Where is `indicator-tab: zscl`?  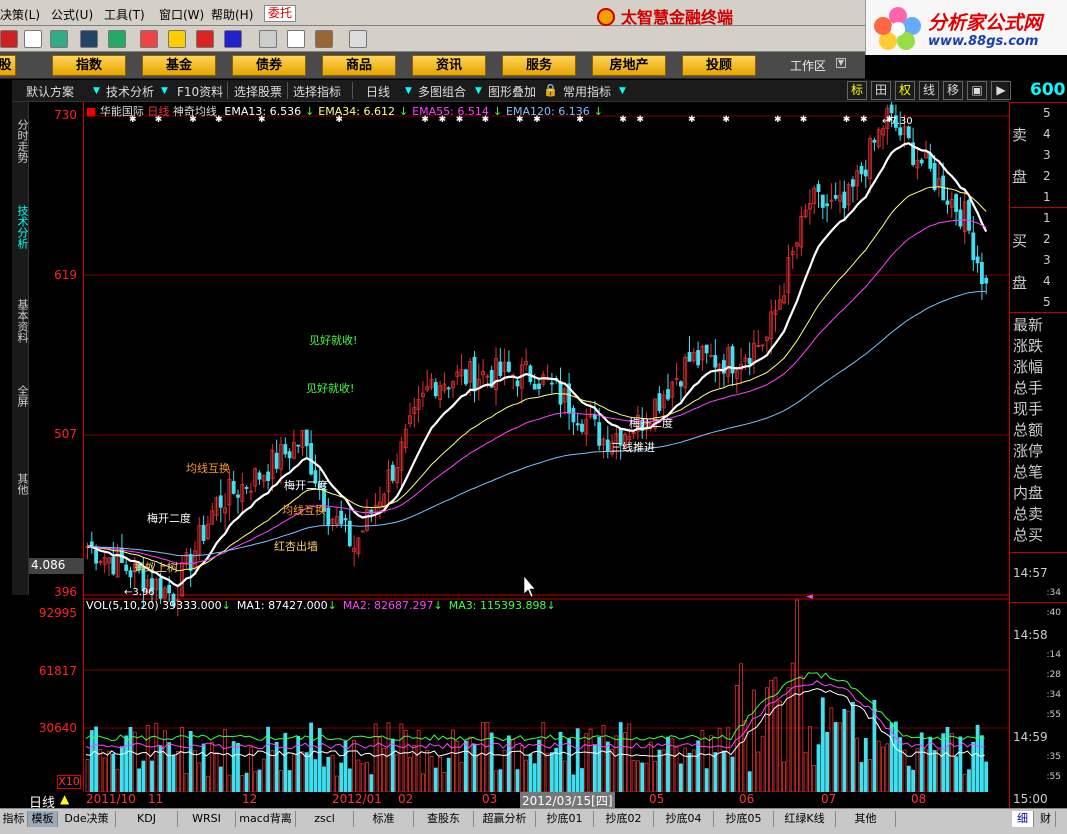 indicator-tab: zscl is located at coordinates (325, 819).